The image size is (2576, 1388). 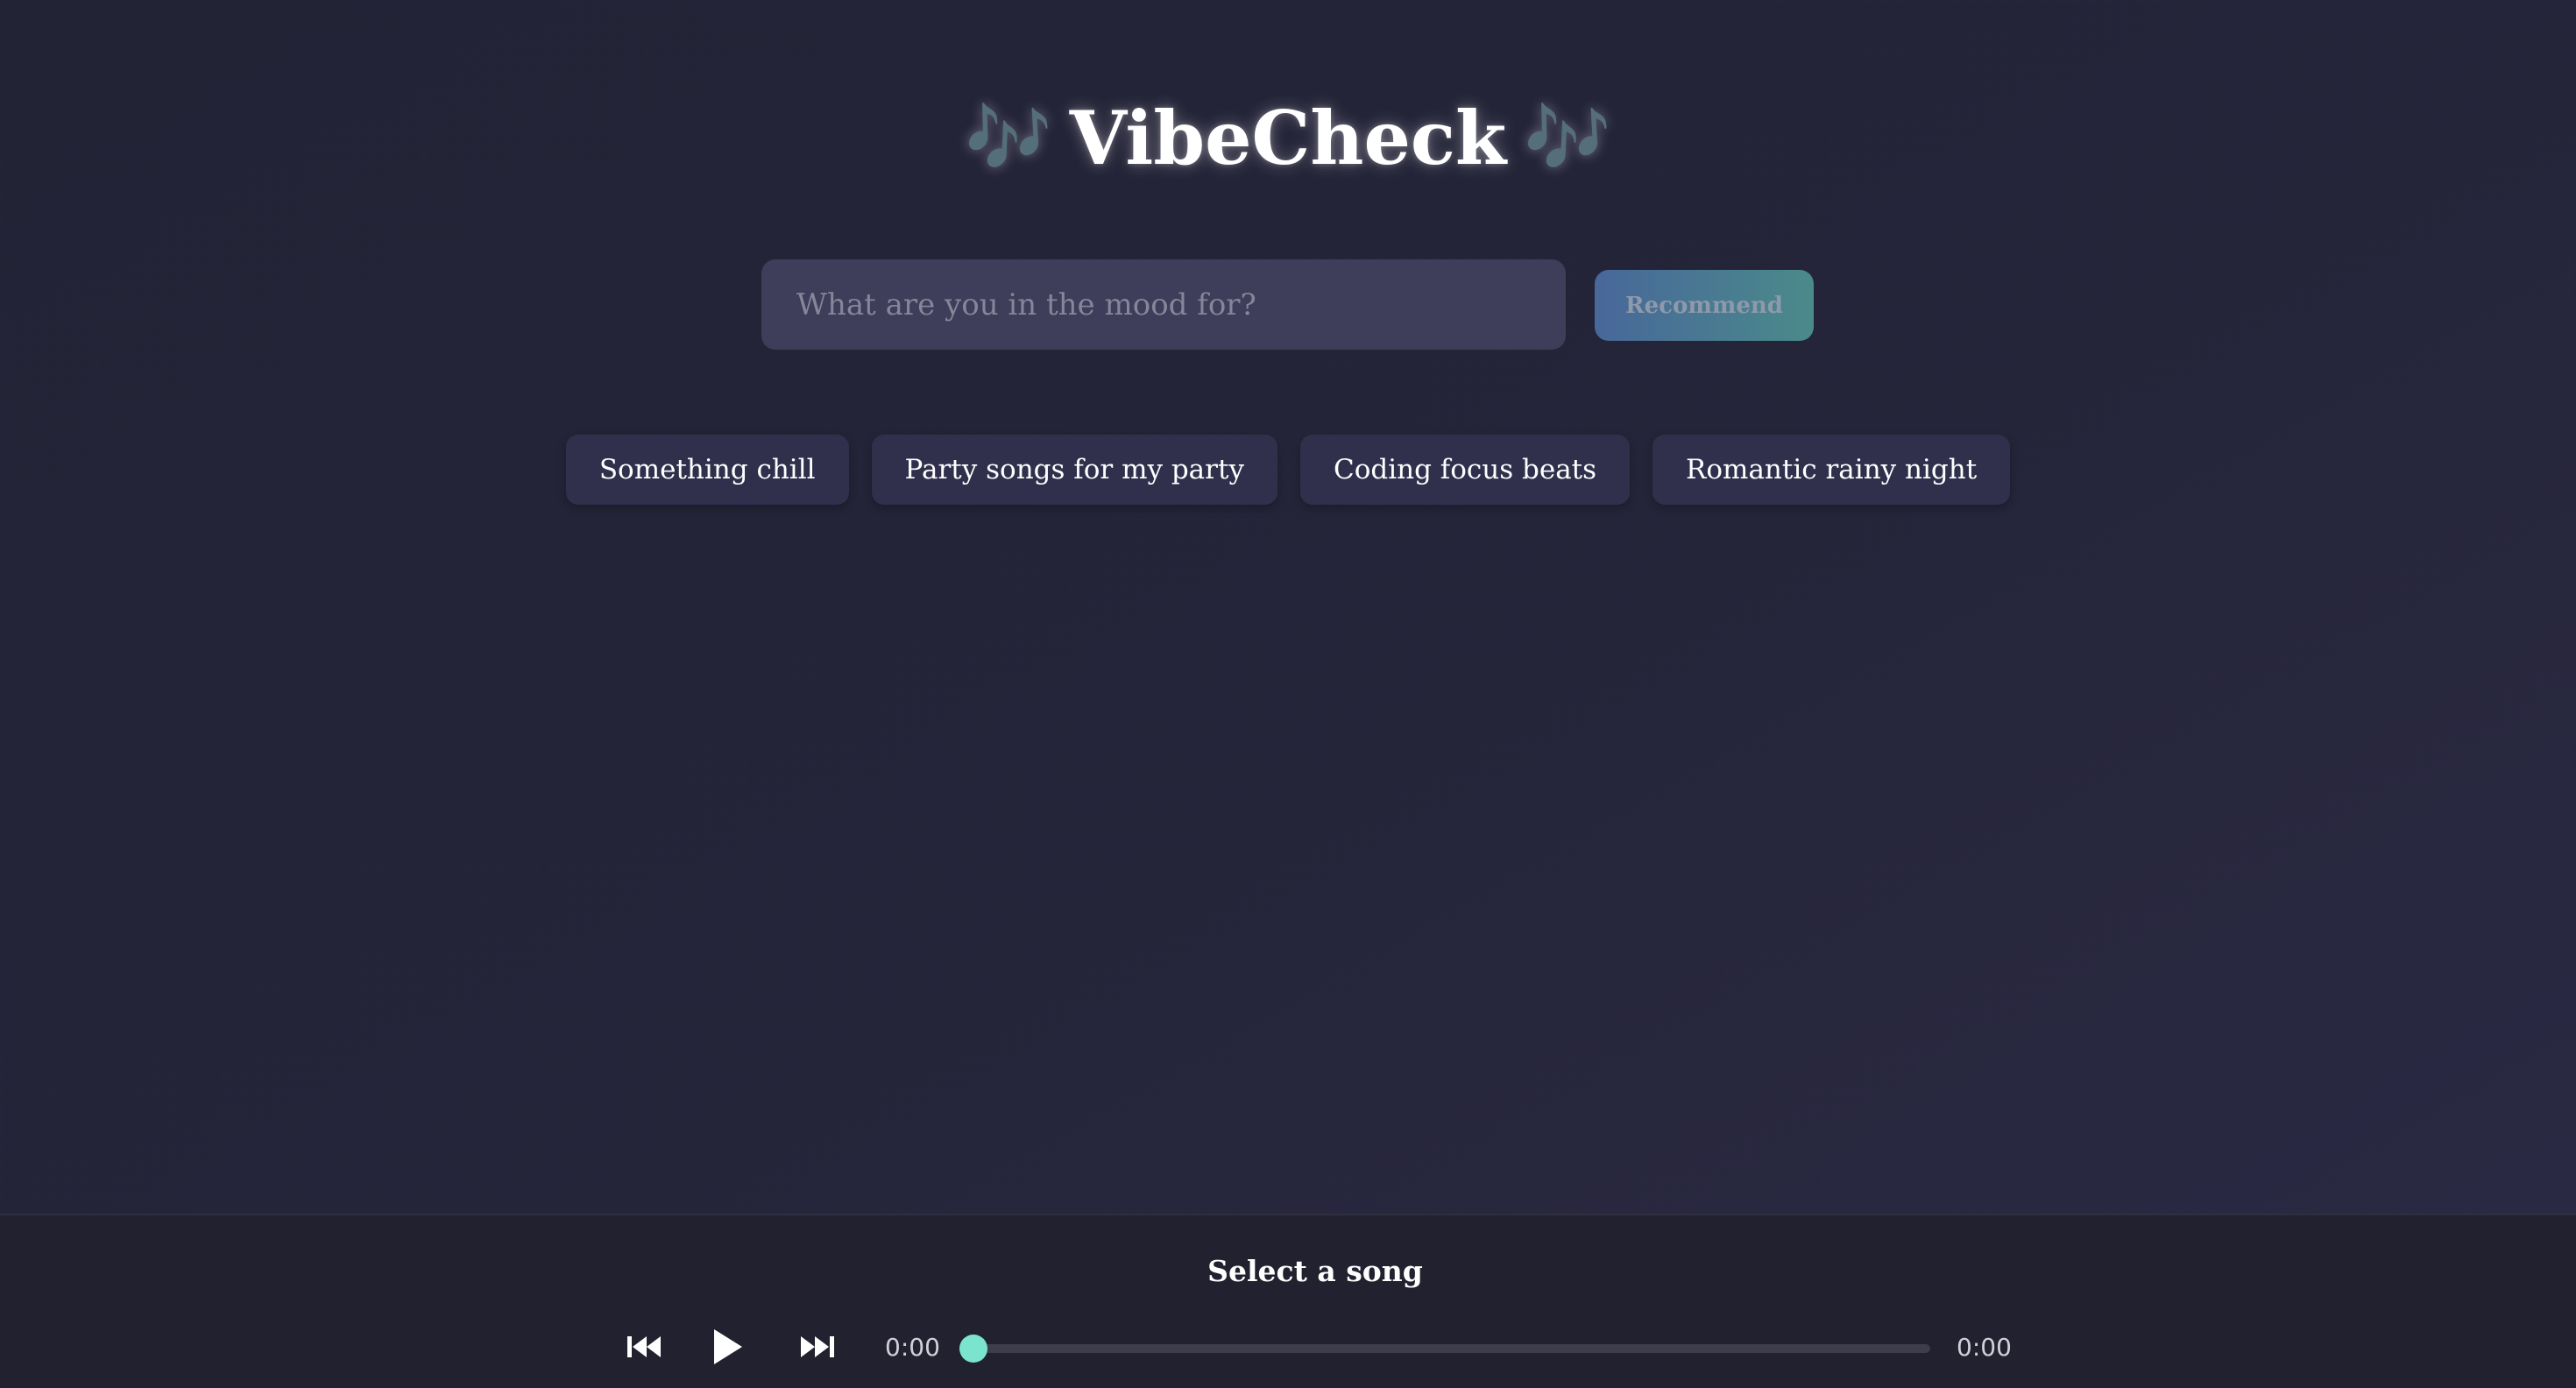 I want to click on play-icon, so click(x=728, y=1346).